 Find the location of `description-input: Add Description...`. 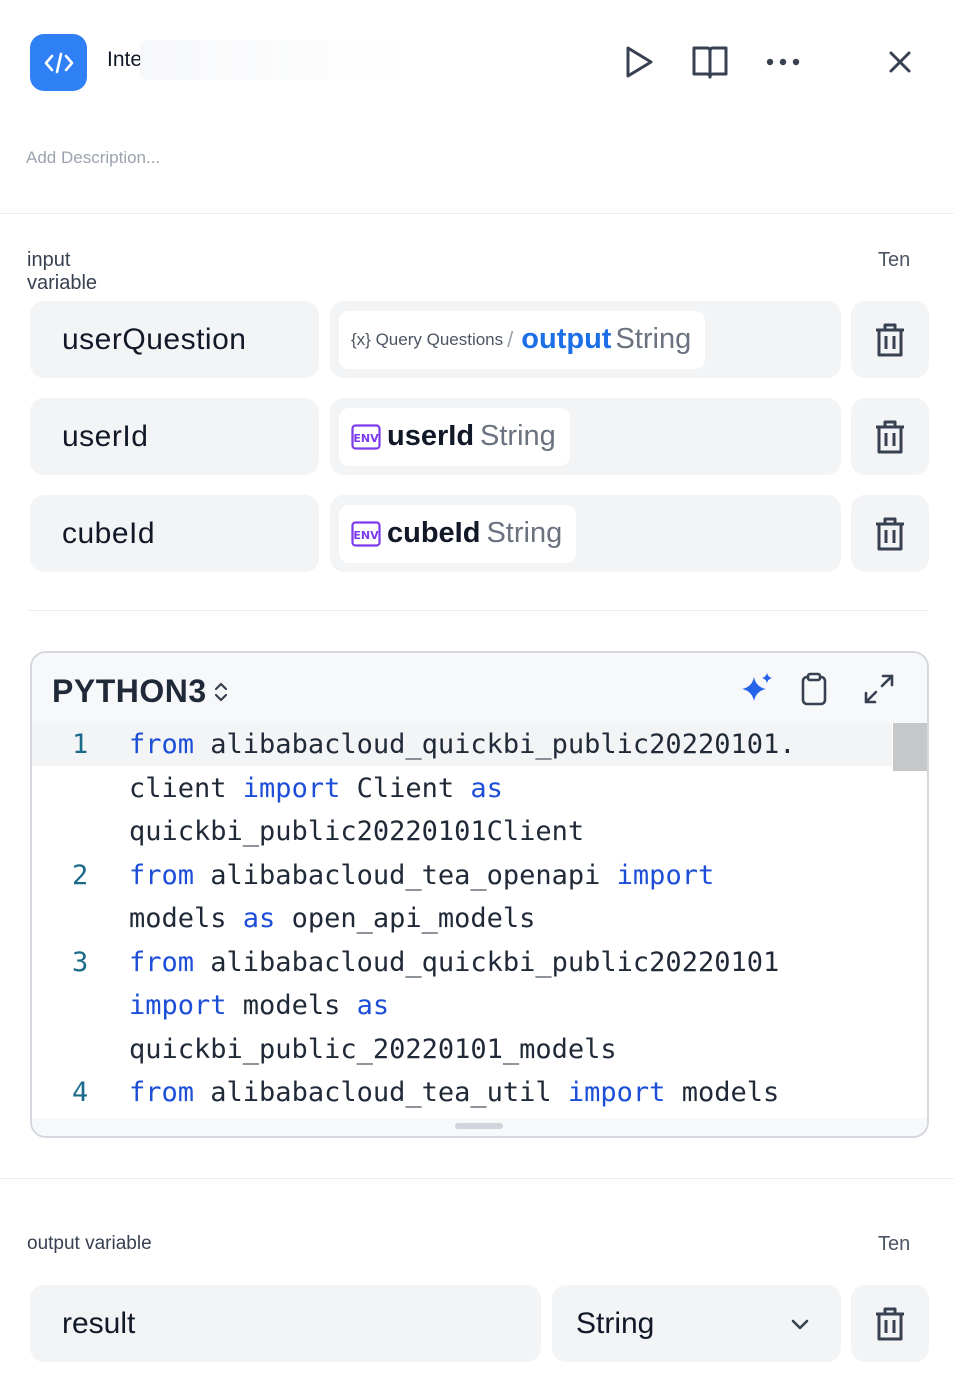

description-input: Add Description... is located at coordinates (93, 158).